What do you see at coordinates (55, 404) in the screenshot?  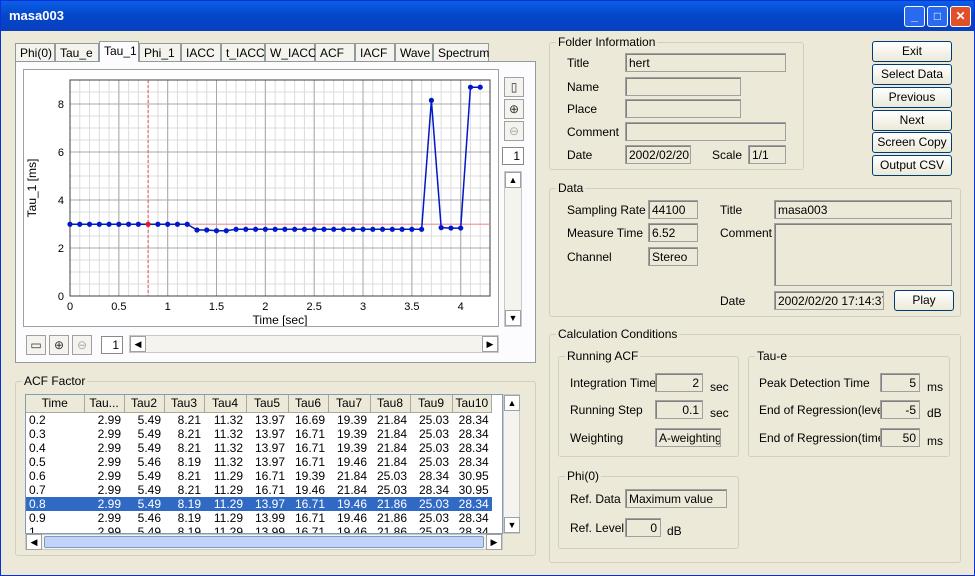 I see `column-header: Time` at bounding box center [55, 404].